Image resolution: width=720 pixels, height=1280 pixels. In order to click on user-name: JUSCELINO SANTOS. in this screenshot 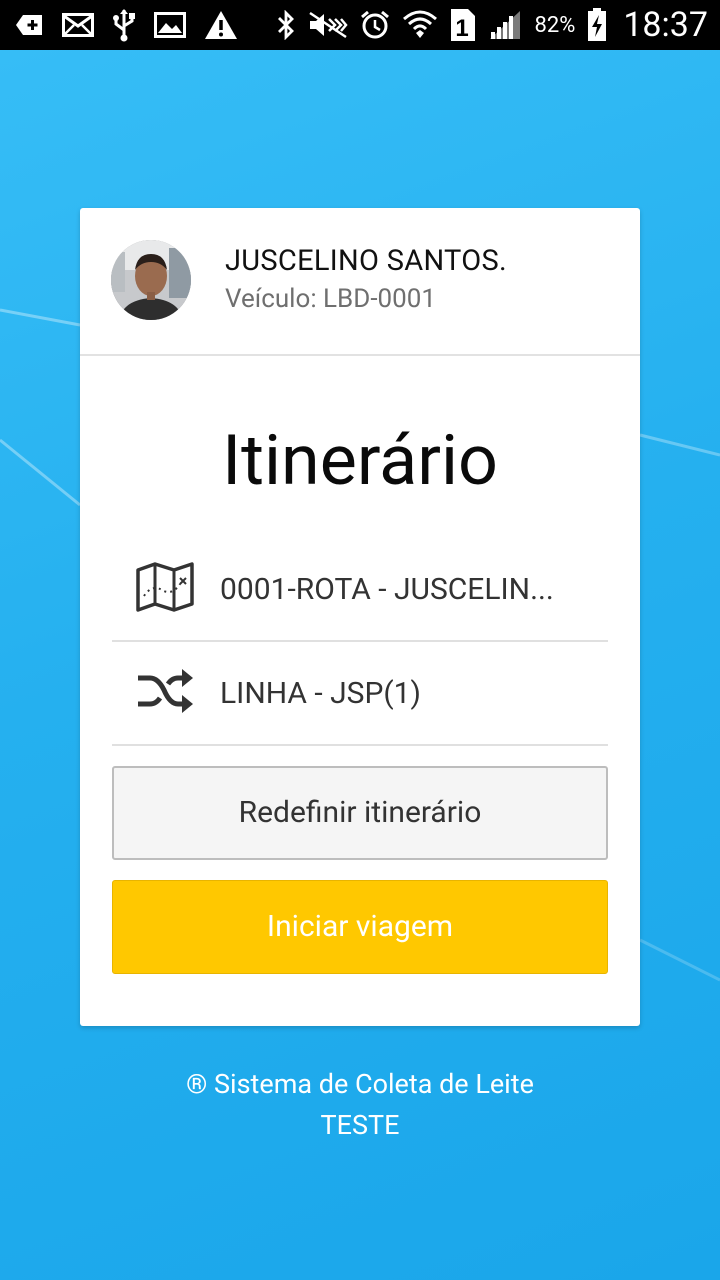, I will do `click(366, 261)`.